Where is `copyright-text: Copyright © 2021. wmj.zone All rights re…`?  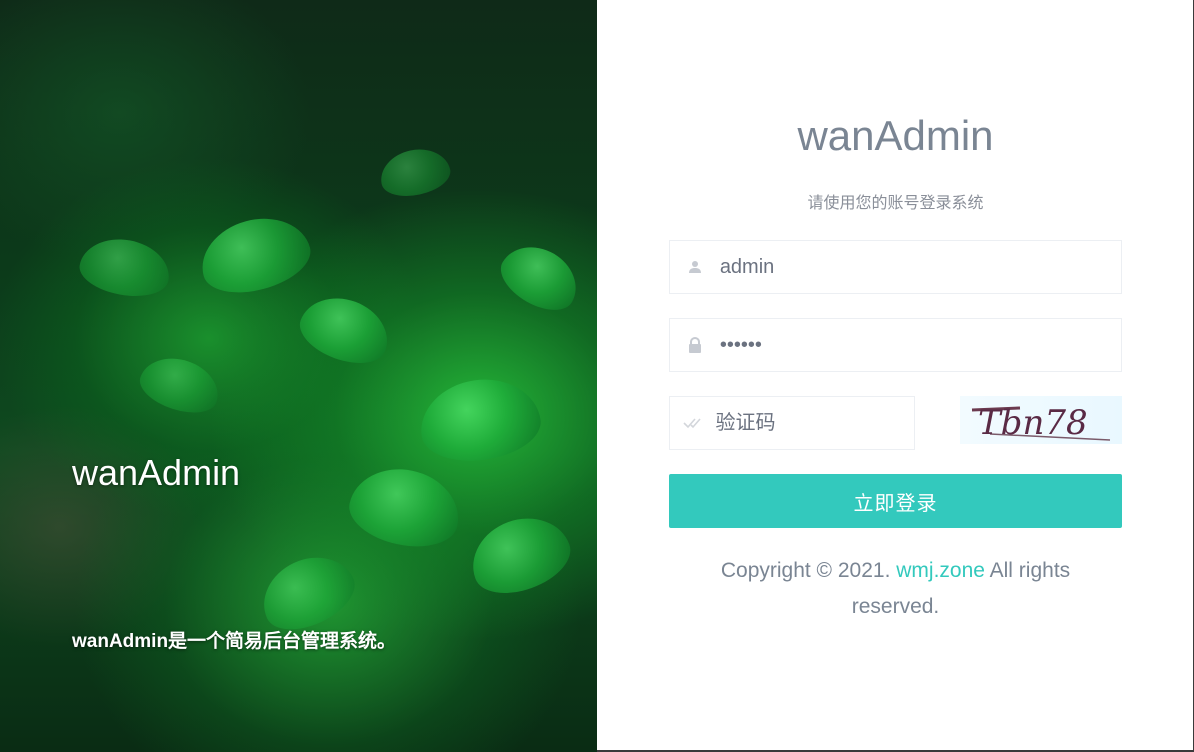 copyright-text: Copyright © 2021. wmj.zone All rights re… is located at coordinates (895, 589).